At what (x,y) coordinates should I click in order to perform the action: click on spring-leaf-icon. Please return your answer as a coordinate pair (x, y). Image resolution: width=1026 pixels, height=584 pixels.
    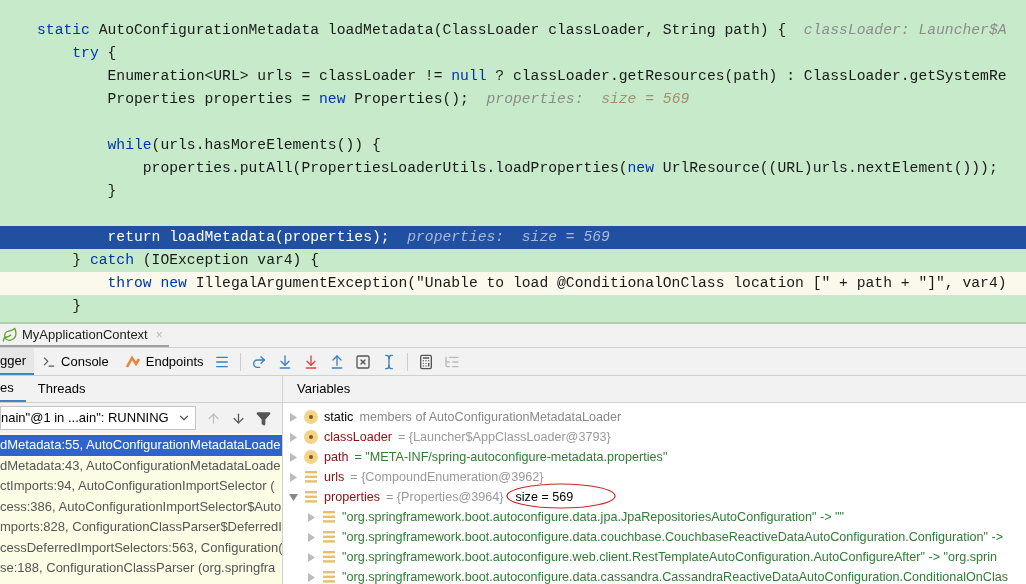
    Looking at the image, I should click on (10, 334).